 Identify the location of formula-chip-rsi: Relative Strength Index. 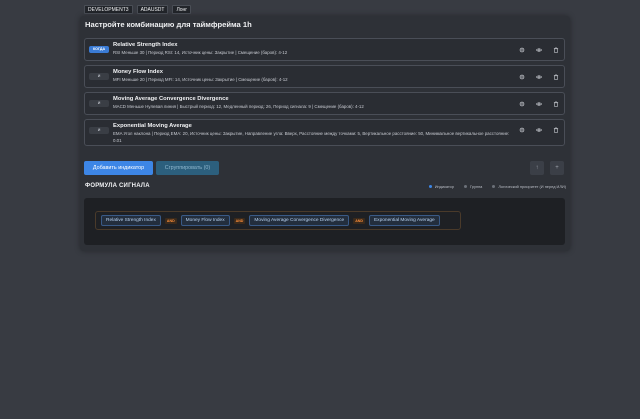
(131, 220).